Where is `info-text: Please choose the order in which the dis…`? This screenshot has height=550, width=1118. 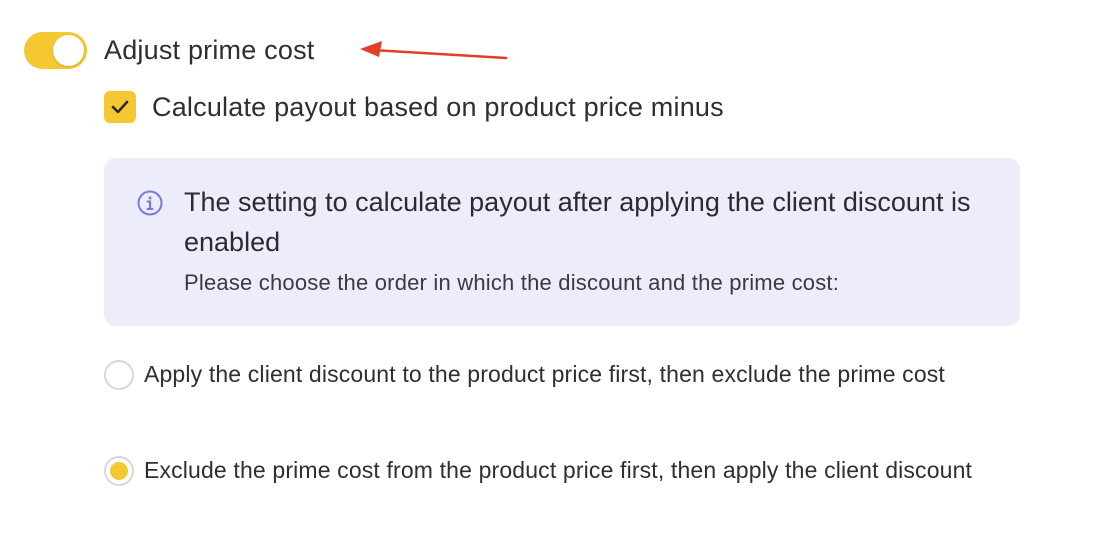
info-text: Please choose the order in which the dis… is located at coordinates (512, 282).